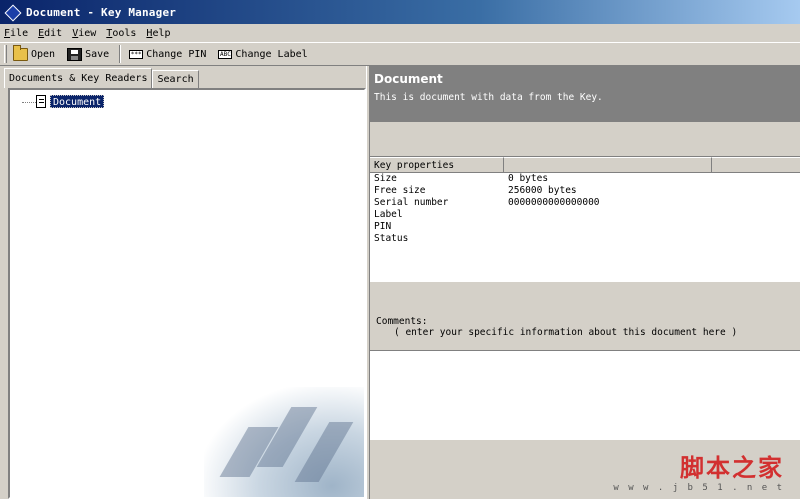 The image size is (800, 499). Describe the element at coordinates (554, 202) in the screenshot. I see `property-value: 0000000000000000` at that location.